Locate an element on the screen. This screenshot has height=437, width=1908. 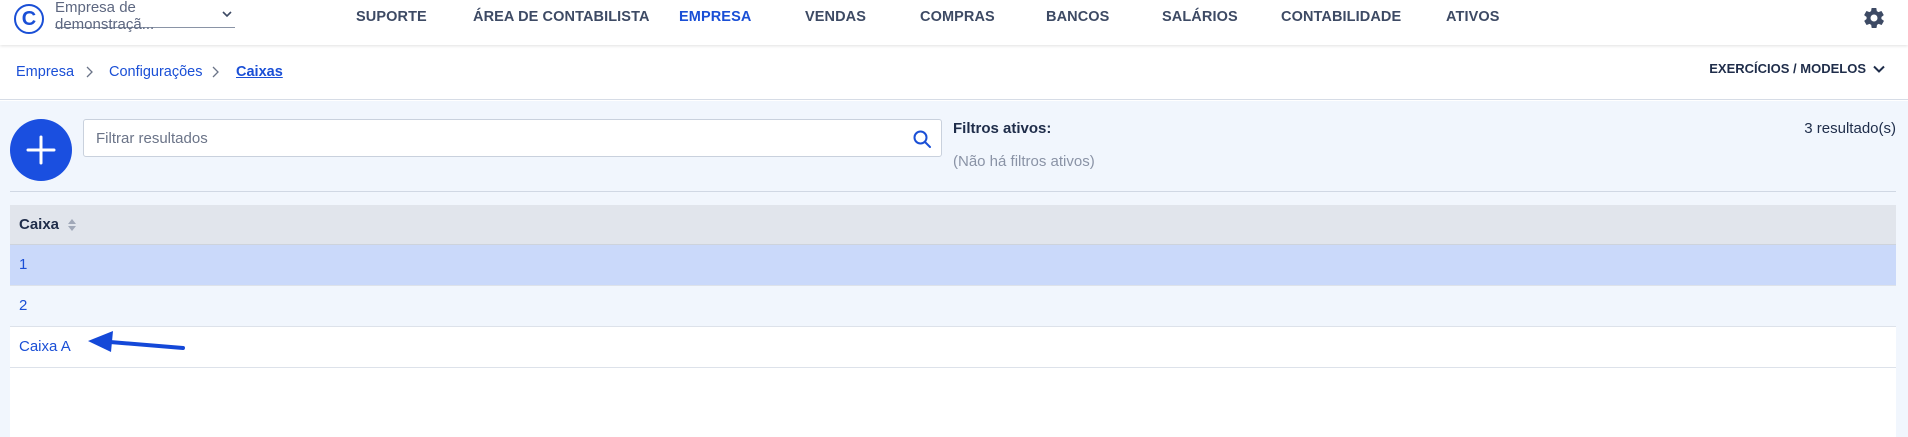
nav-item-contabilidade: CONTABILIDADE is located at coordinates (1341, 17).